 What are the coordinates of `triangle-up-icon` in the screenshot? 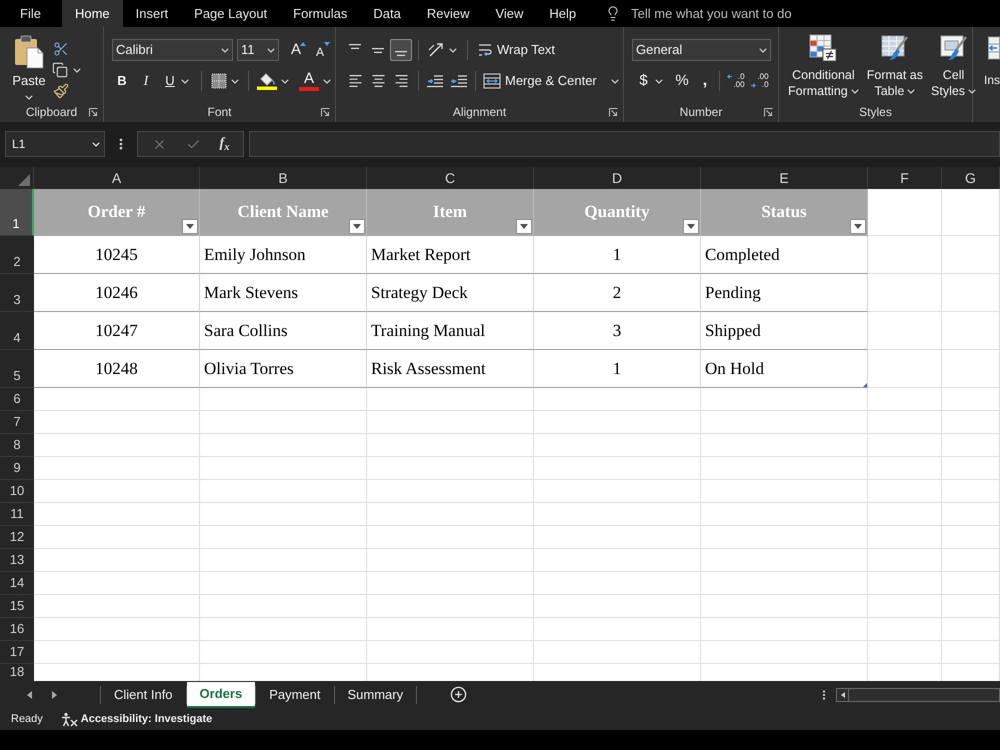 It's located at (303, 44).